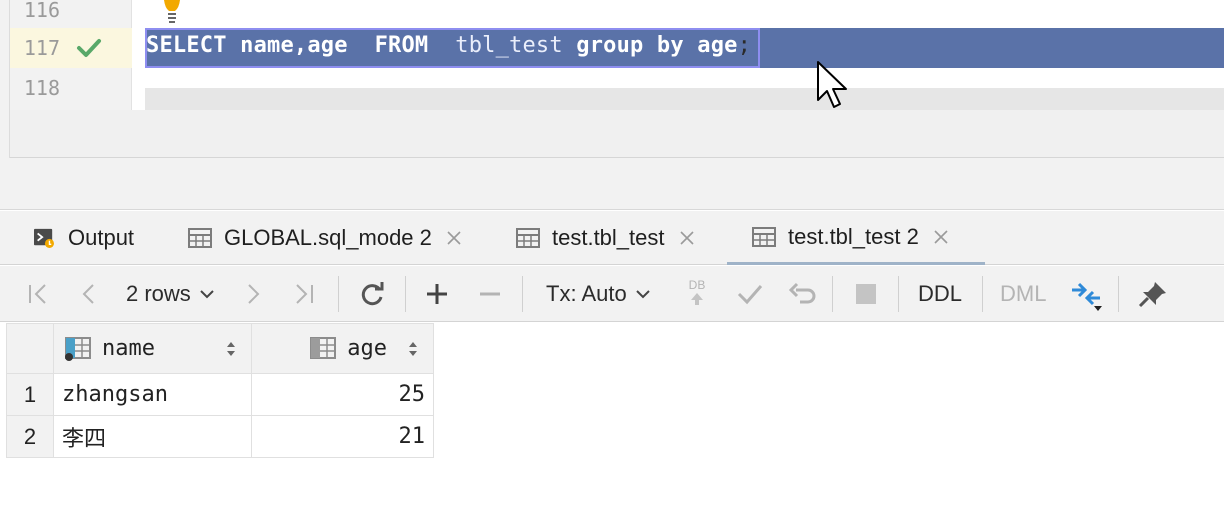 This screenshot has width=1224, height=529. I want to click on tab-label: GLOBAL.sql_mode 2, so click(328, 237).